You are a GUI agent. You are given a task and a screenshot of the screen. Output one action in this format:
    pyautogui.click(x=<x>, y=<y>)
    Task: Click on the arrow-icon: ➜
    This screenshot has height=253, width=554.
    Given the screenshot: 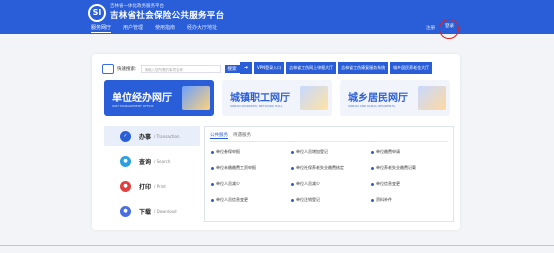 What is the action you would take?
    pyautogui.click(x=246, y=68)
    